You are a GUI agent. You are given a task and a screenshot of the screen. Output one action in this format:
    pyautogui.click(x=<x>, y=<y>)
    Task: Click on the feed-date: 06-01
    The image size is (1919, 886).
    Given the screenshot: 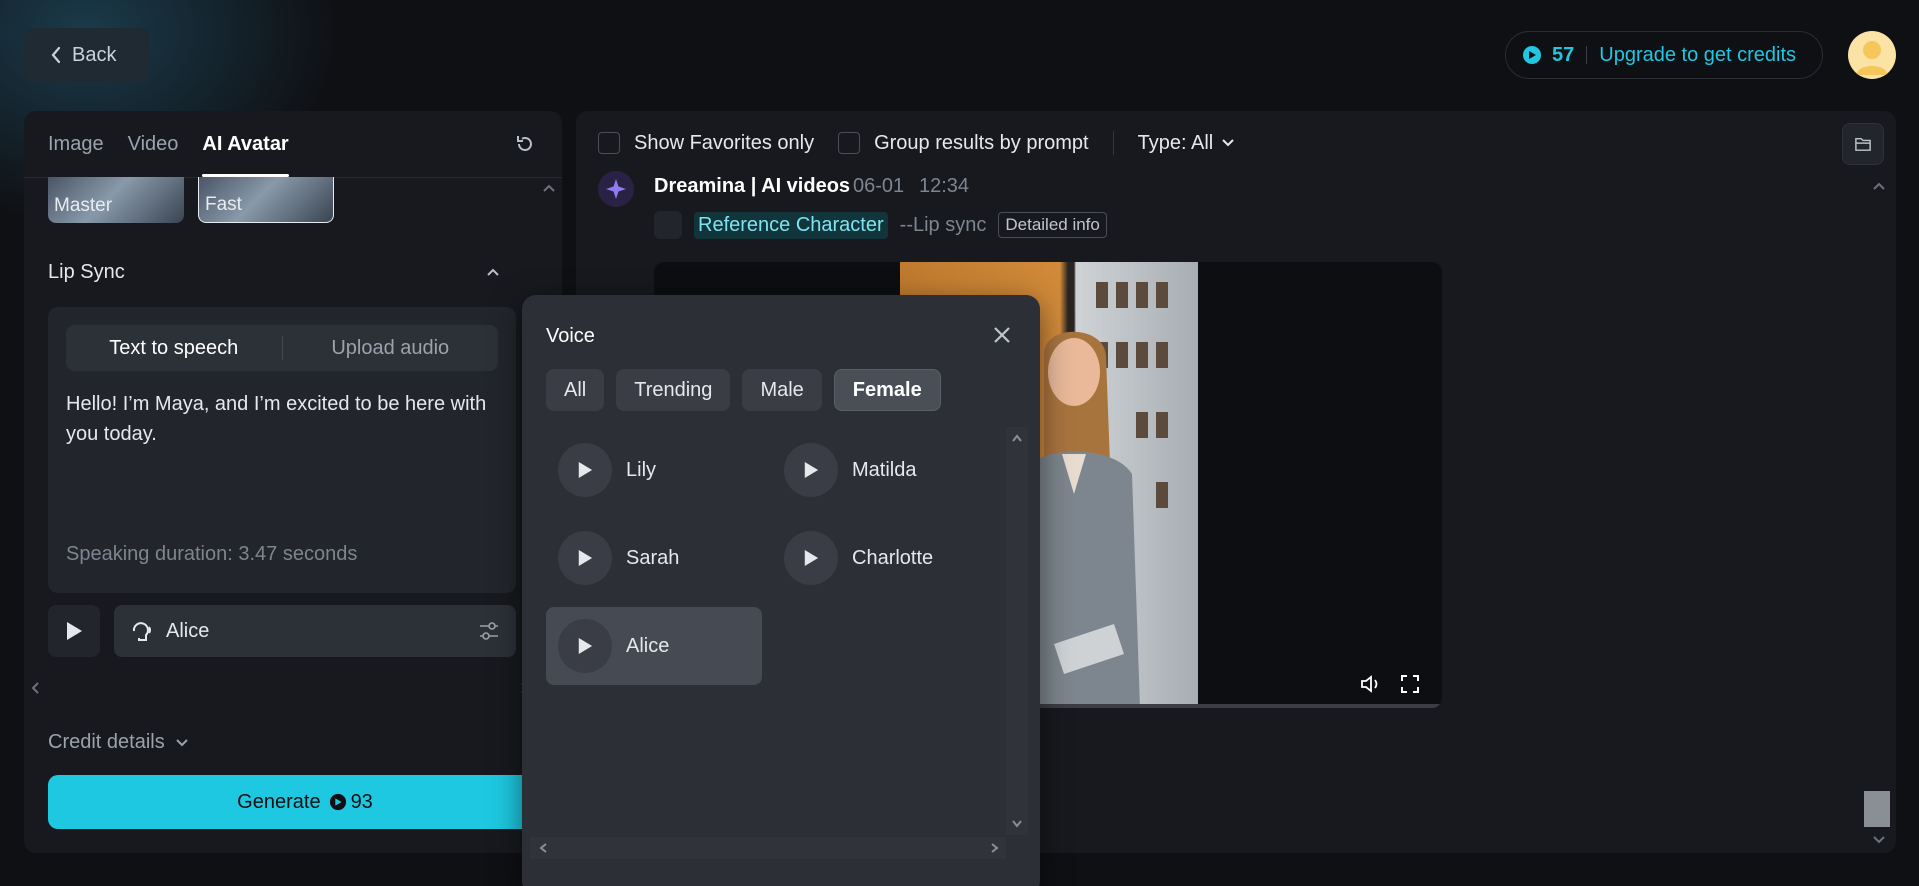 What is the action you would take?
    pyautogui.click(x=879, y=186)
    